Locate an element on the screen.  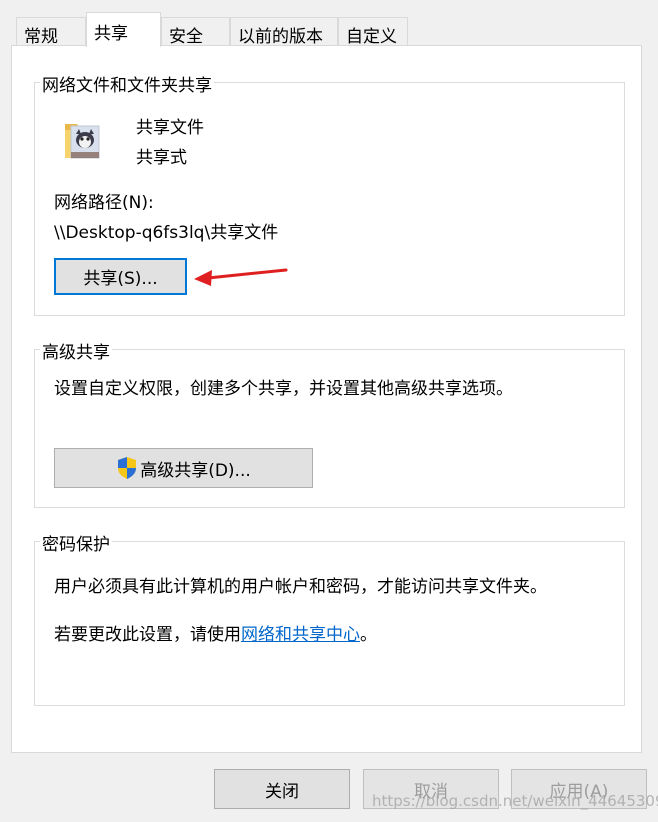
password-change-line: 若要更改此设置，请使用网络和共享中心。 is located at coordinates (215, 632).